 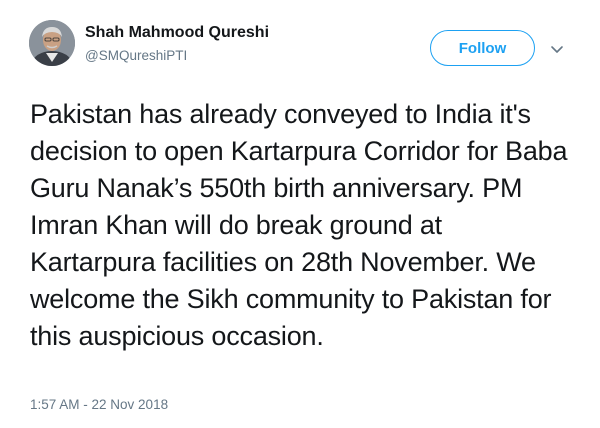 What do you see at coordinates (177, 33) in the screenshot?
I see `display-name: Shah Mahmood Qureshi` at bounding box center [177, 33].